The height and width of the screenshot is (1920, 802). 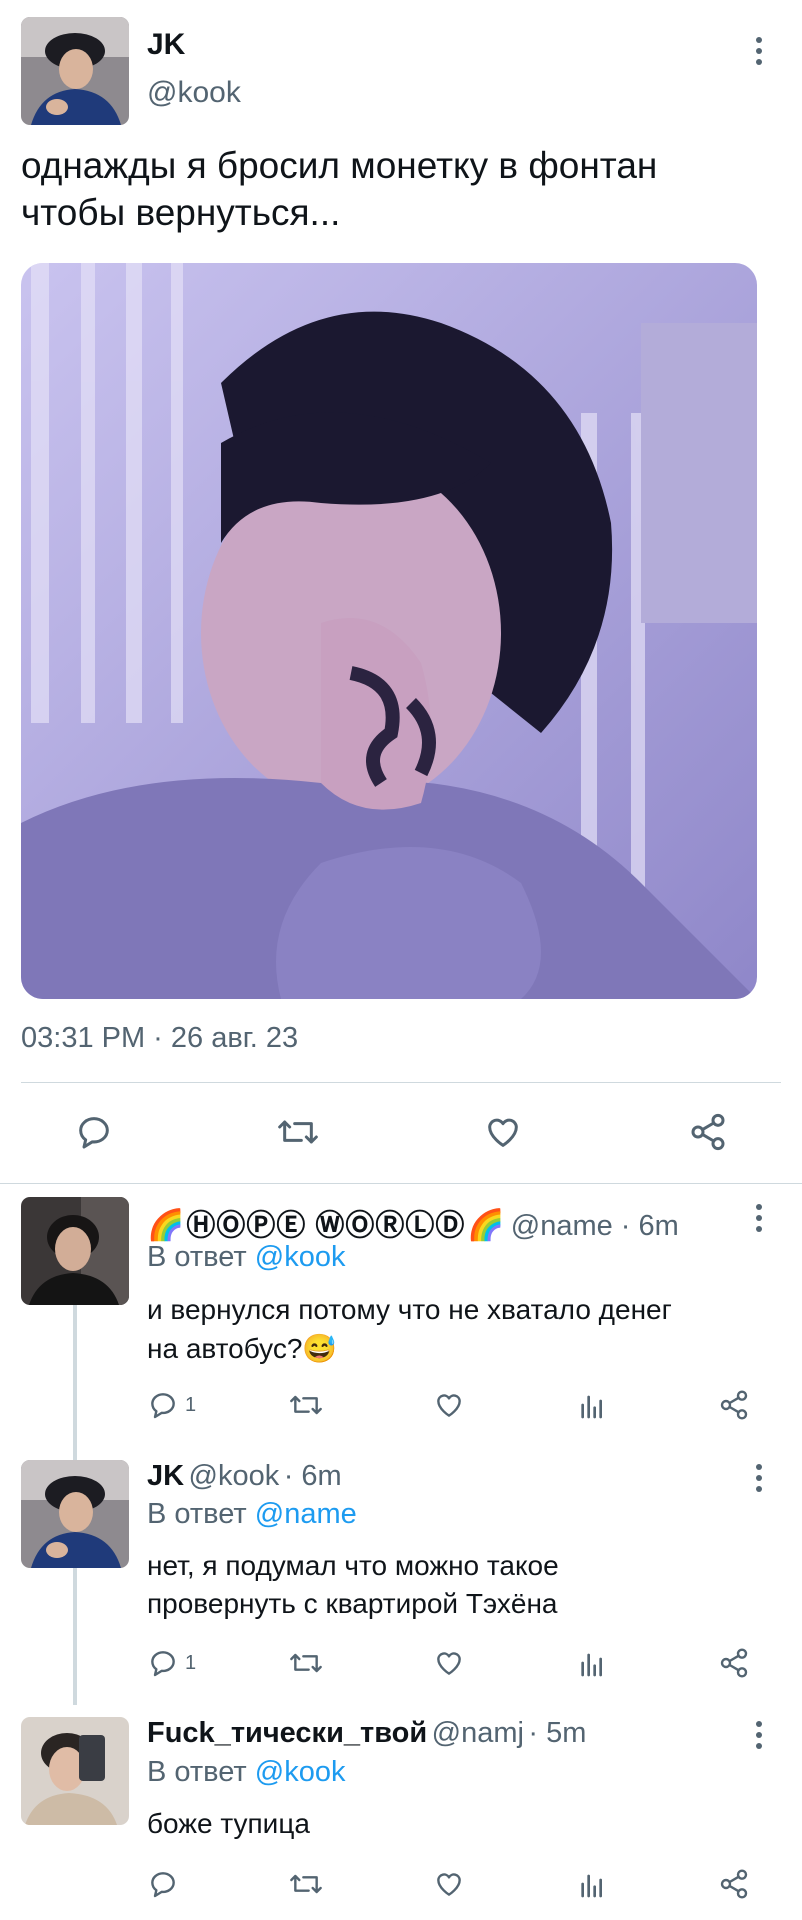 I want to click on reply-1-reply-to-link: @kook, so click(x=300, y=1257).